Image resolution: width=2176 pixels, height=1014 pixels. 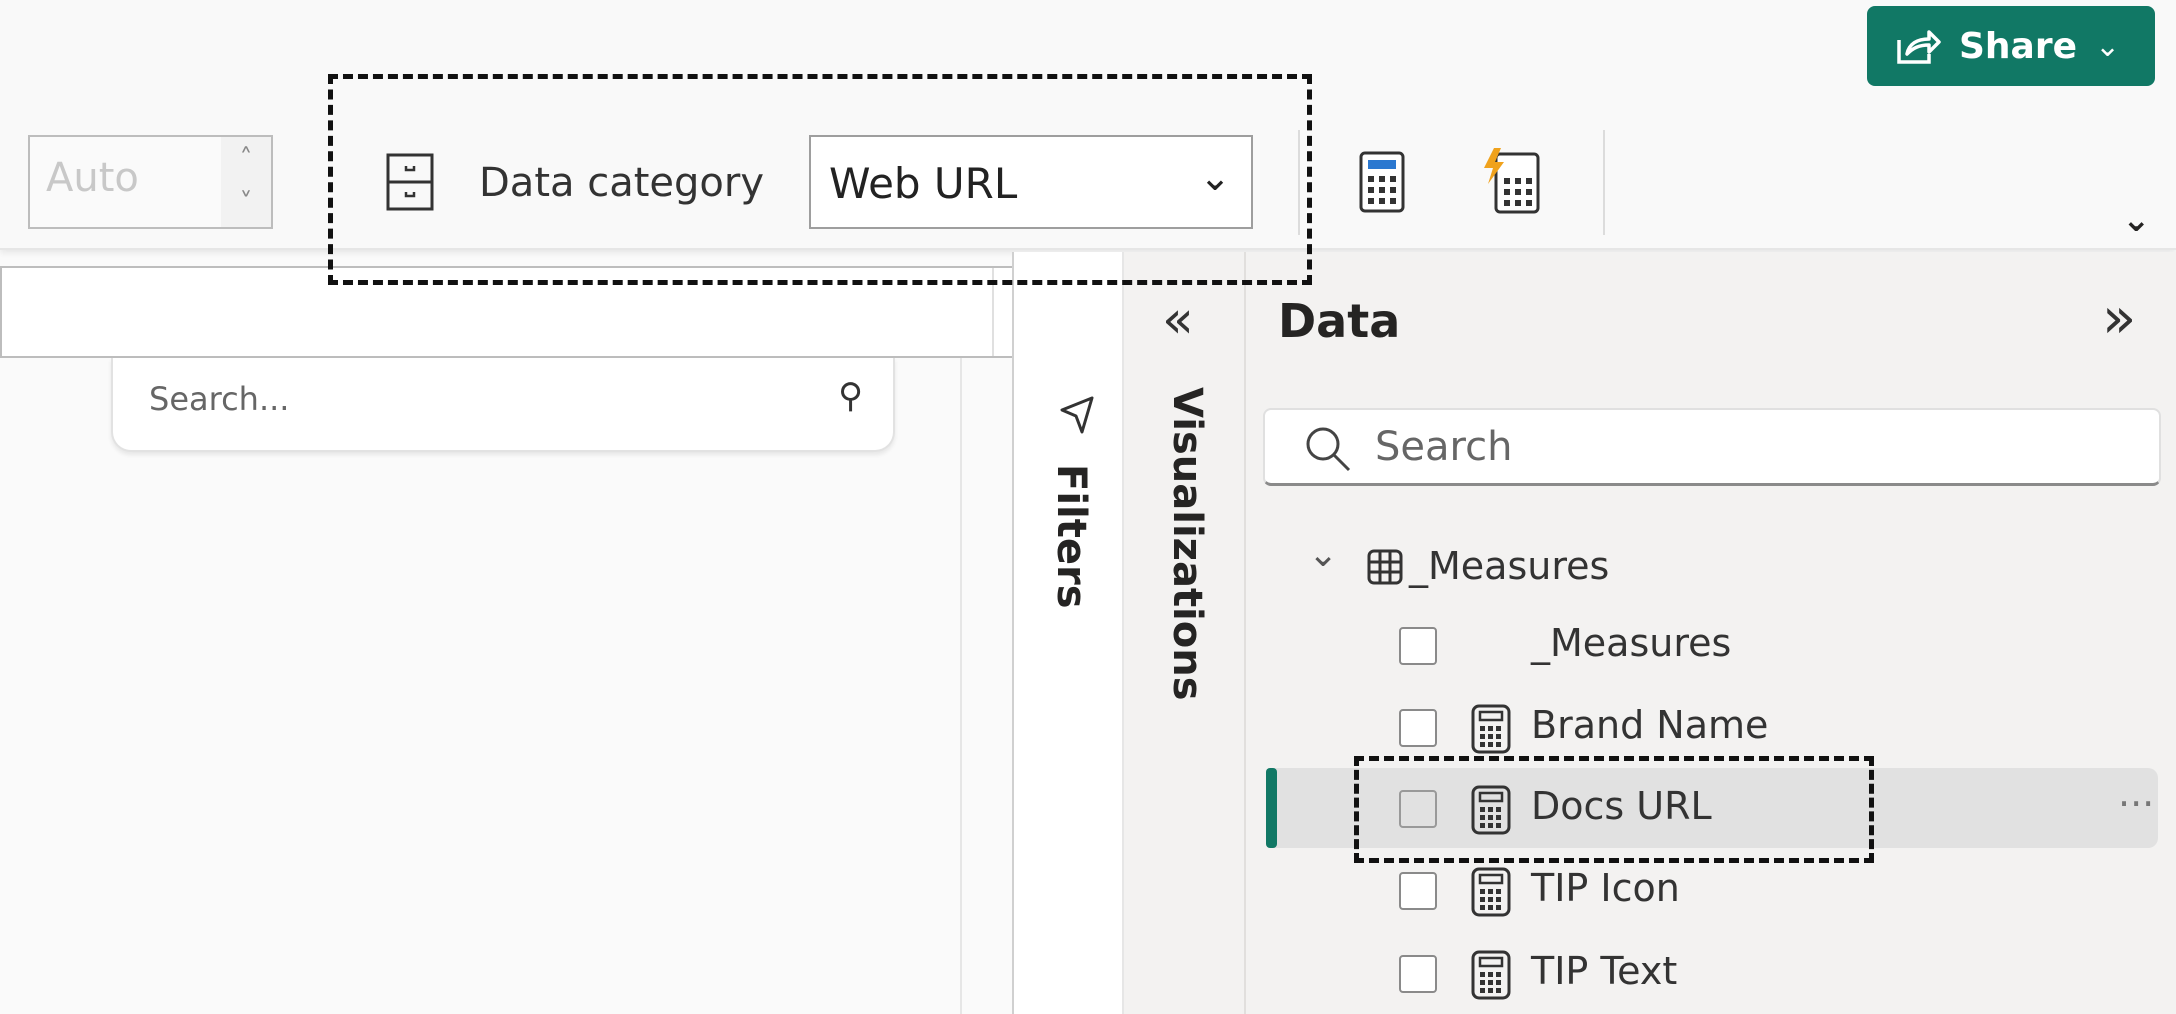 What do you see at coordinates (1650, 725) in the screenshot?
I see `field-label: Brand Name` at bounding box center [1650, 725].